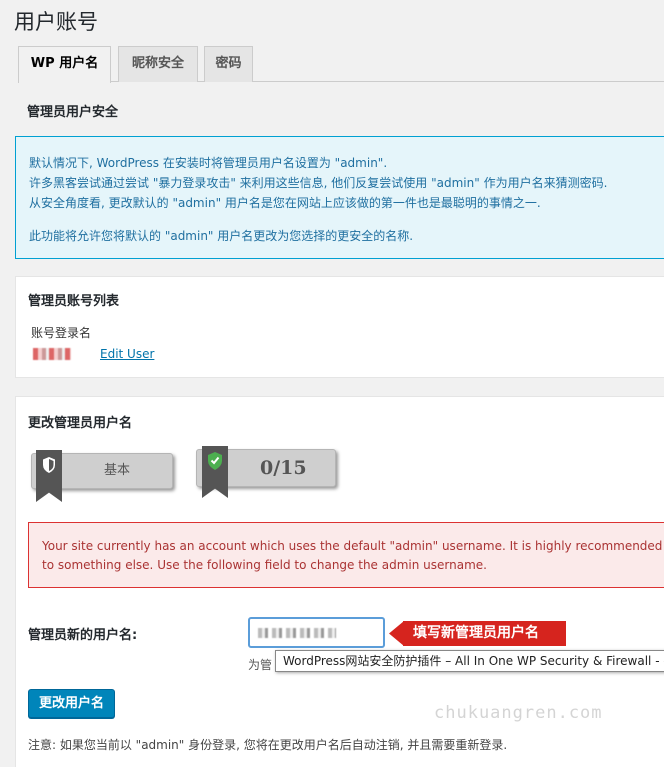  I want to click on shield-check-icon, so click(215, 461).